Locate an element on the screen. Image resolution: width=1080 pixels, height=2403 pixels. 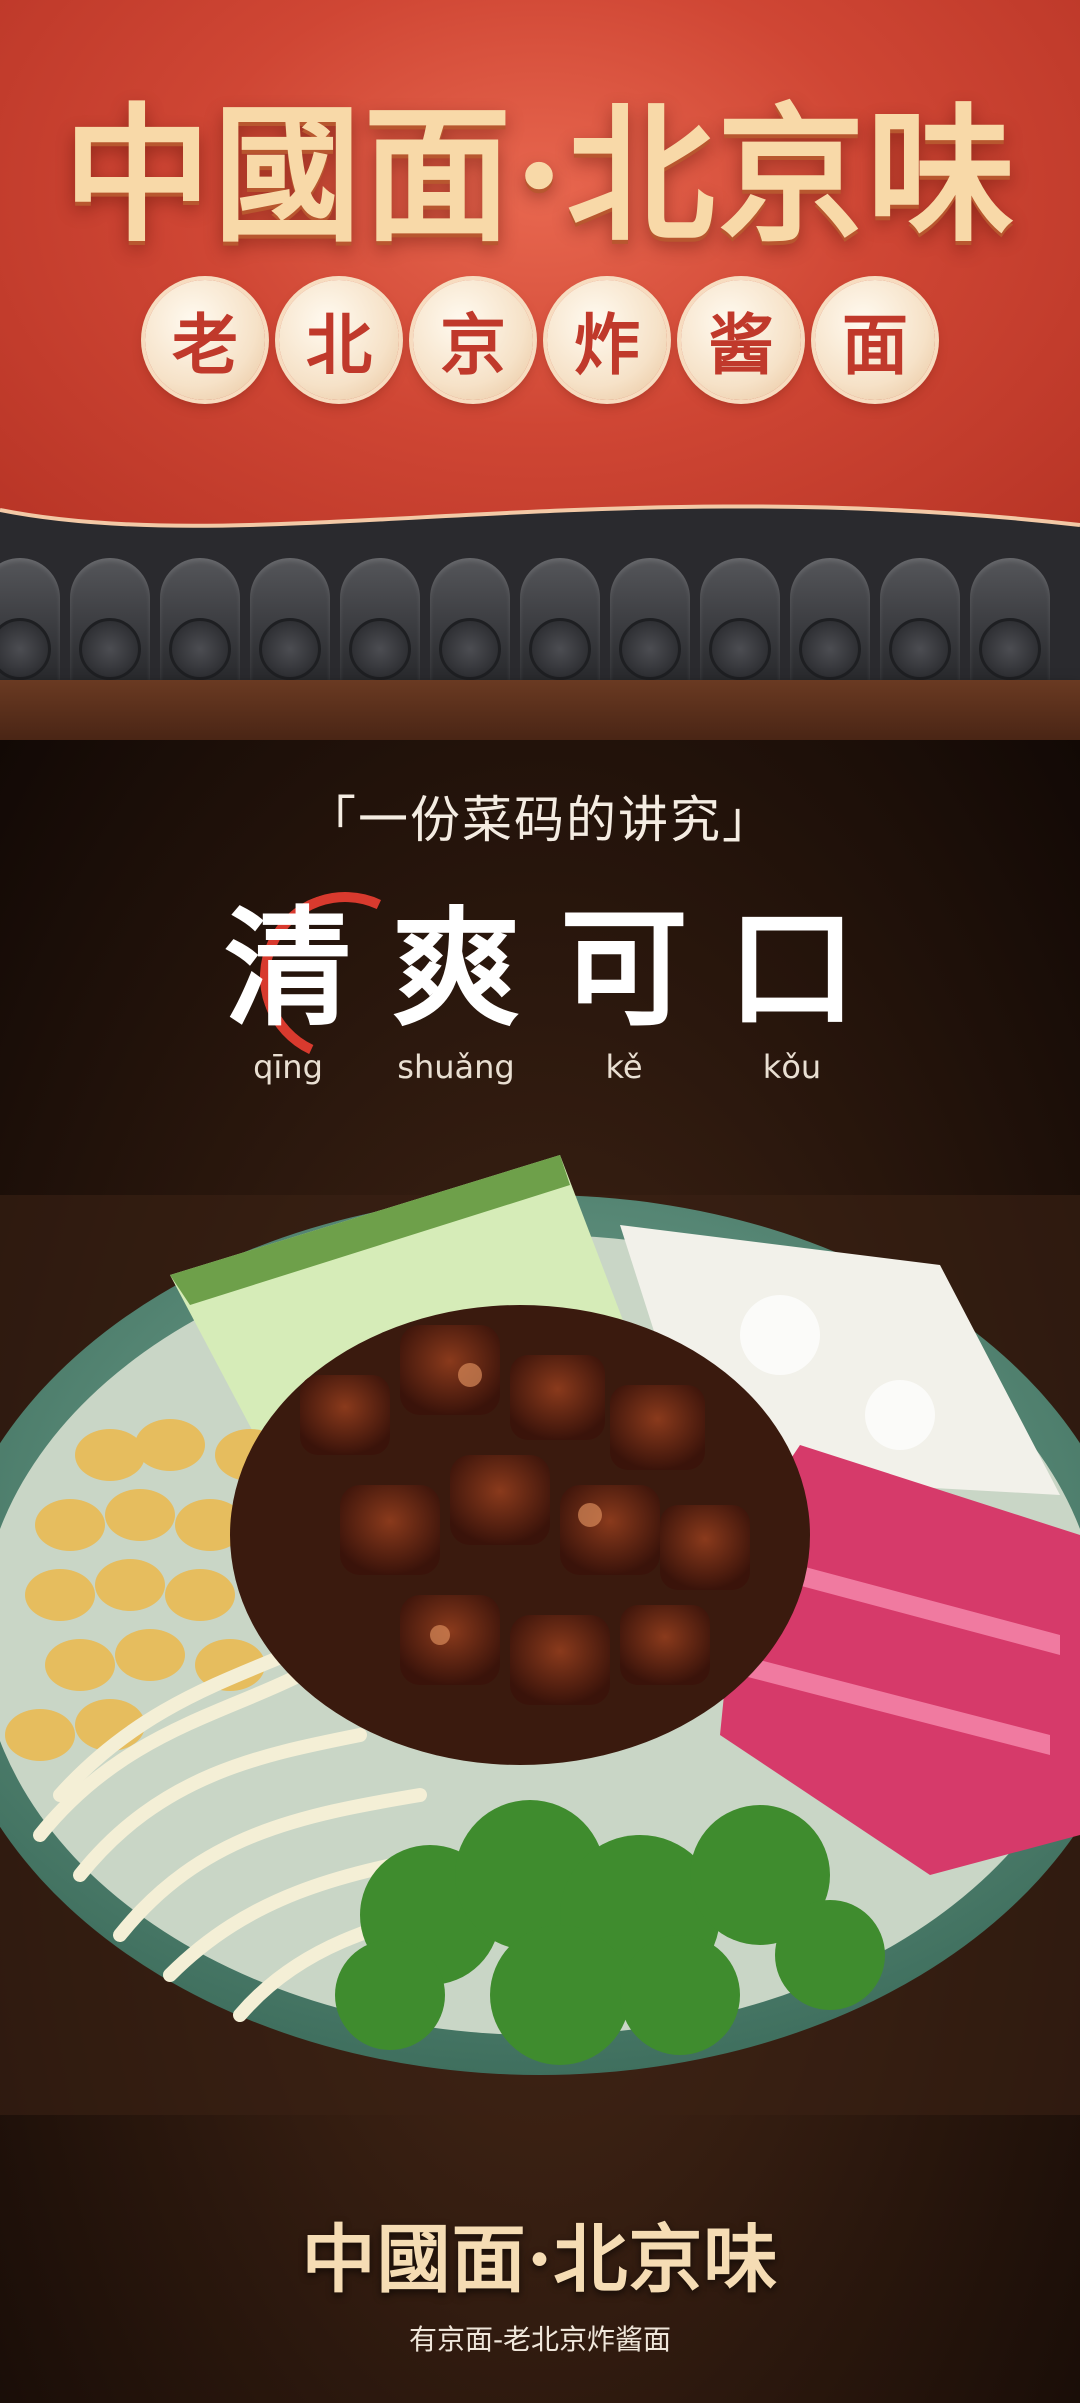
pinyin-label: kě is located at coordinates (624, 1067).